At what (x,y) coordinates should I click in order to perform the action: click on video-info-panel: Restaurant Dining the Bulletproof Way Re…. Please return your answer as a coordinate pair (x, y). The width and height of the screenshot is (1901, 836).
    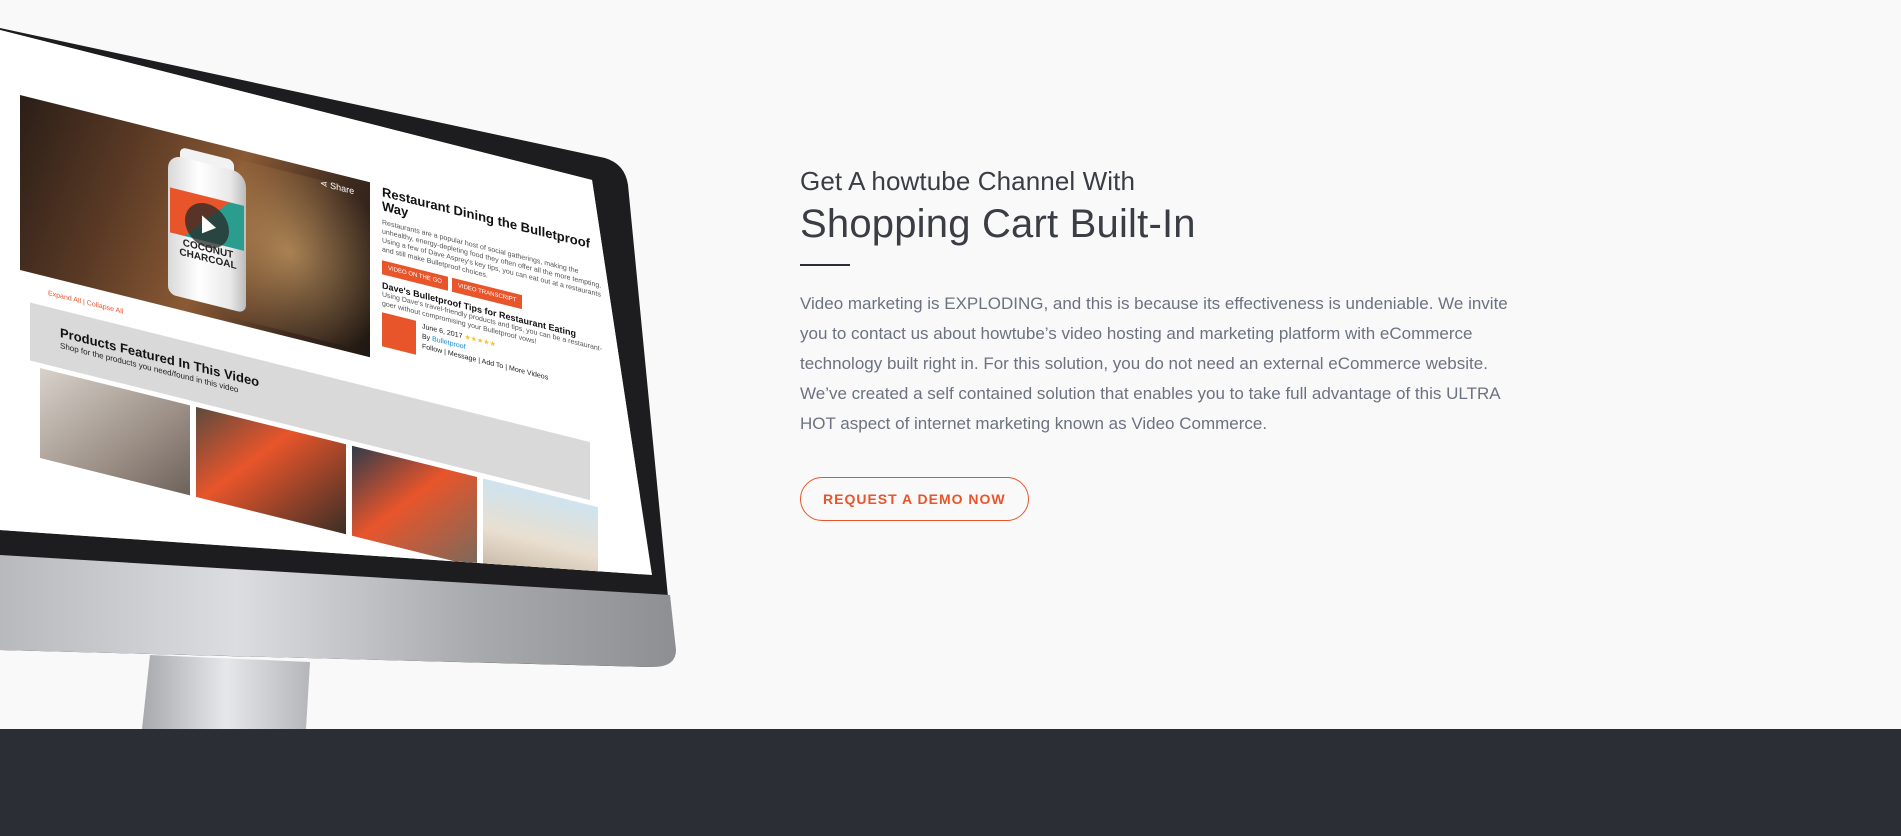
    Looking at the image, I should click on (492, 299).